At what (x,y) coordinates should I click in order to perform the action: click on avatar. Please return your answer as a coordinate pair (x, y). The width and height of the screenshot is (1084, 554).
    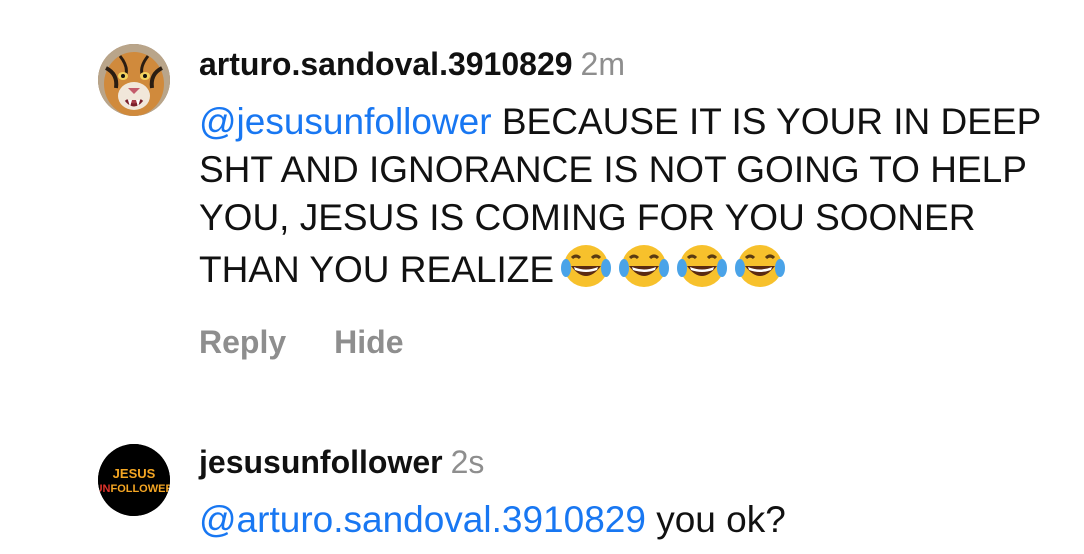
    Looking at the image, I should click on (134, 80).